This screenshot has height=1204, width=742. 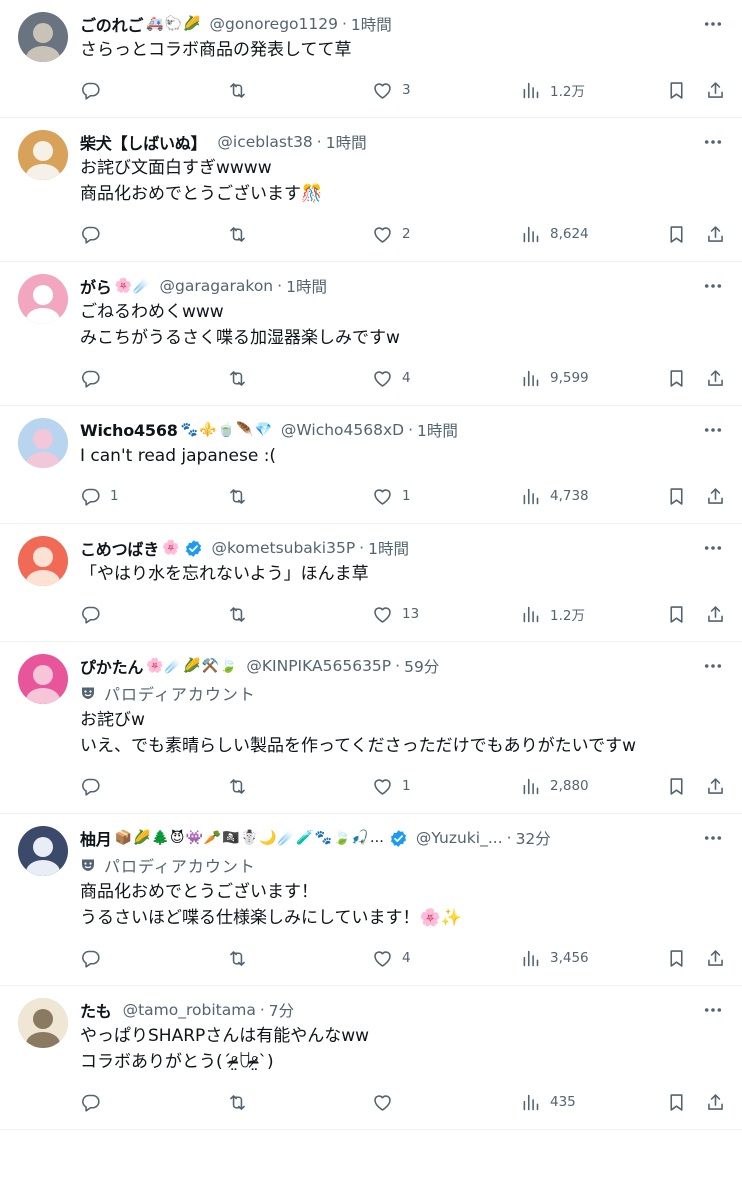 What do you see at coordinates (548, 1102) in the screenshot?
I see `views-button: 435` at bounding box center [548, 1102].